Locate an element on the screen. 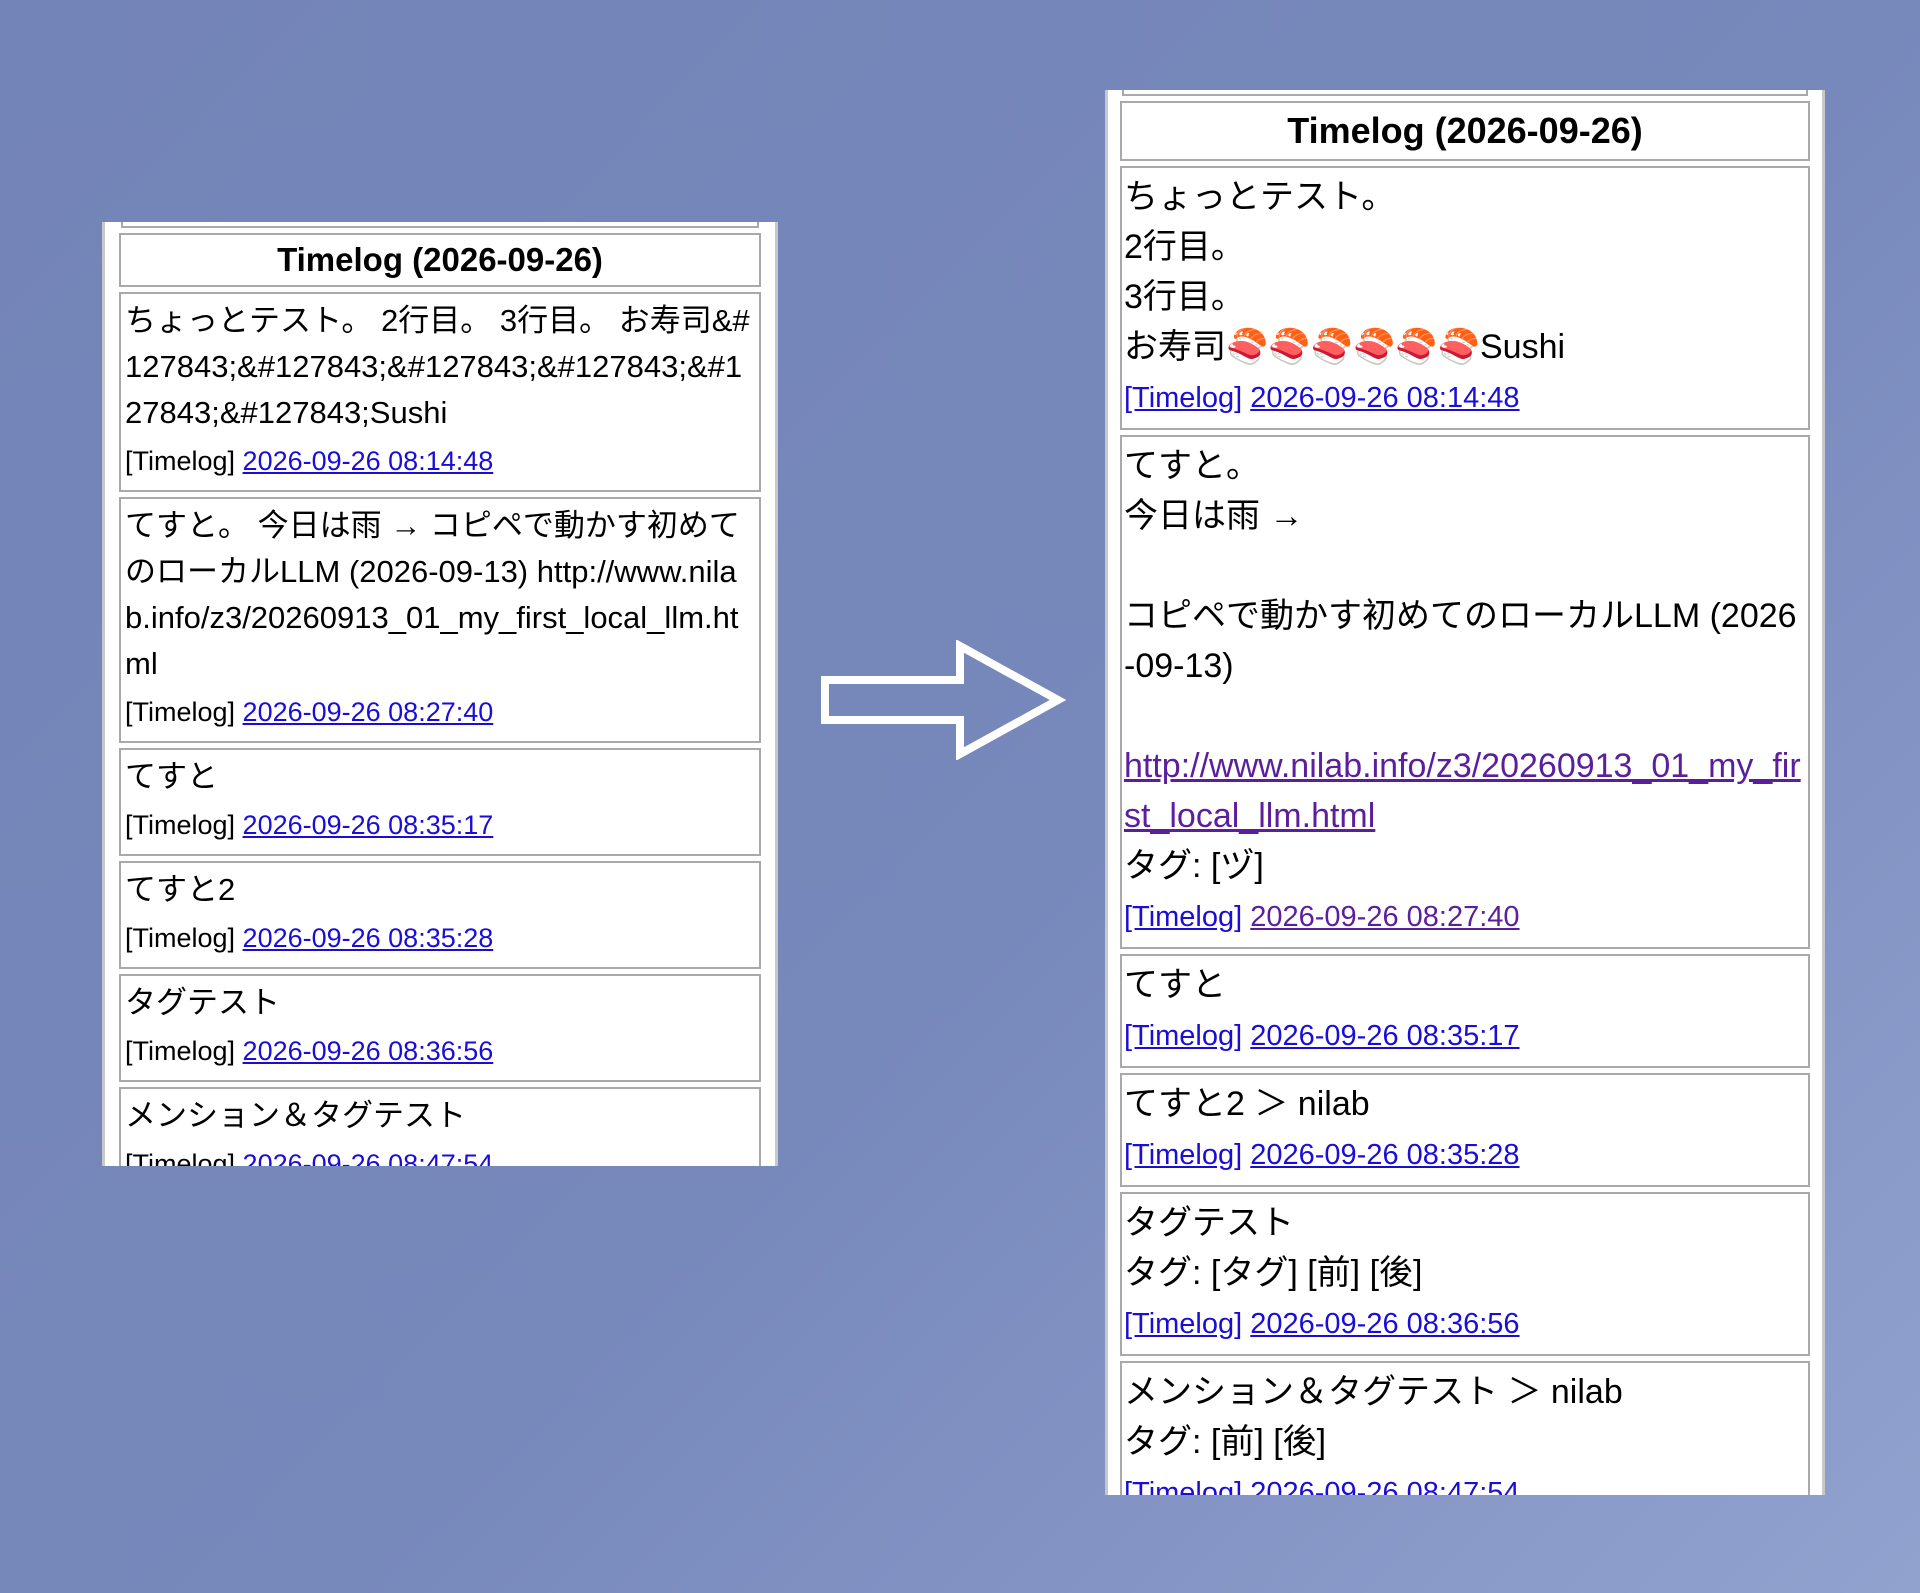  entry-text: タグテスト is located at coordinates (202, 1002).